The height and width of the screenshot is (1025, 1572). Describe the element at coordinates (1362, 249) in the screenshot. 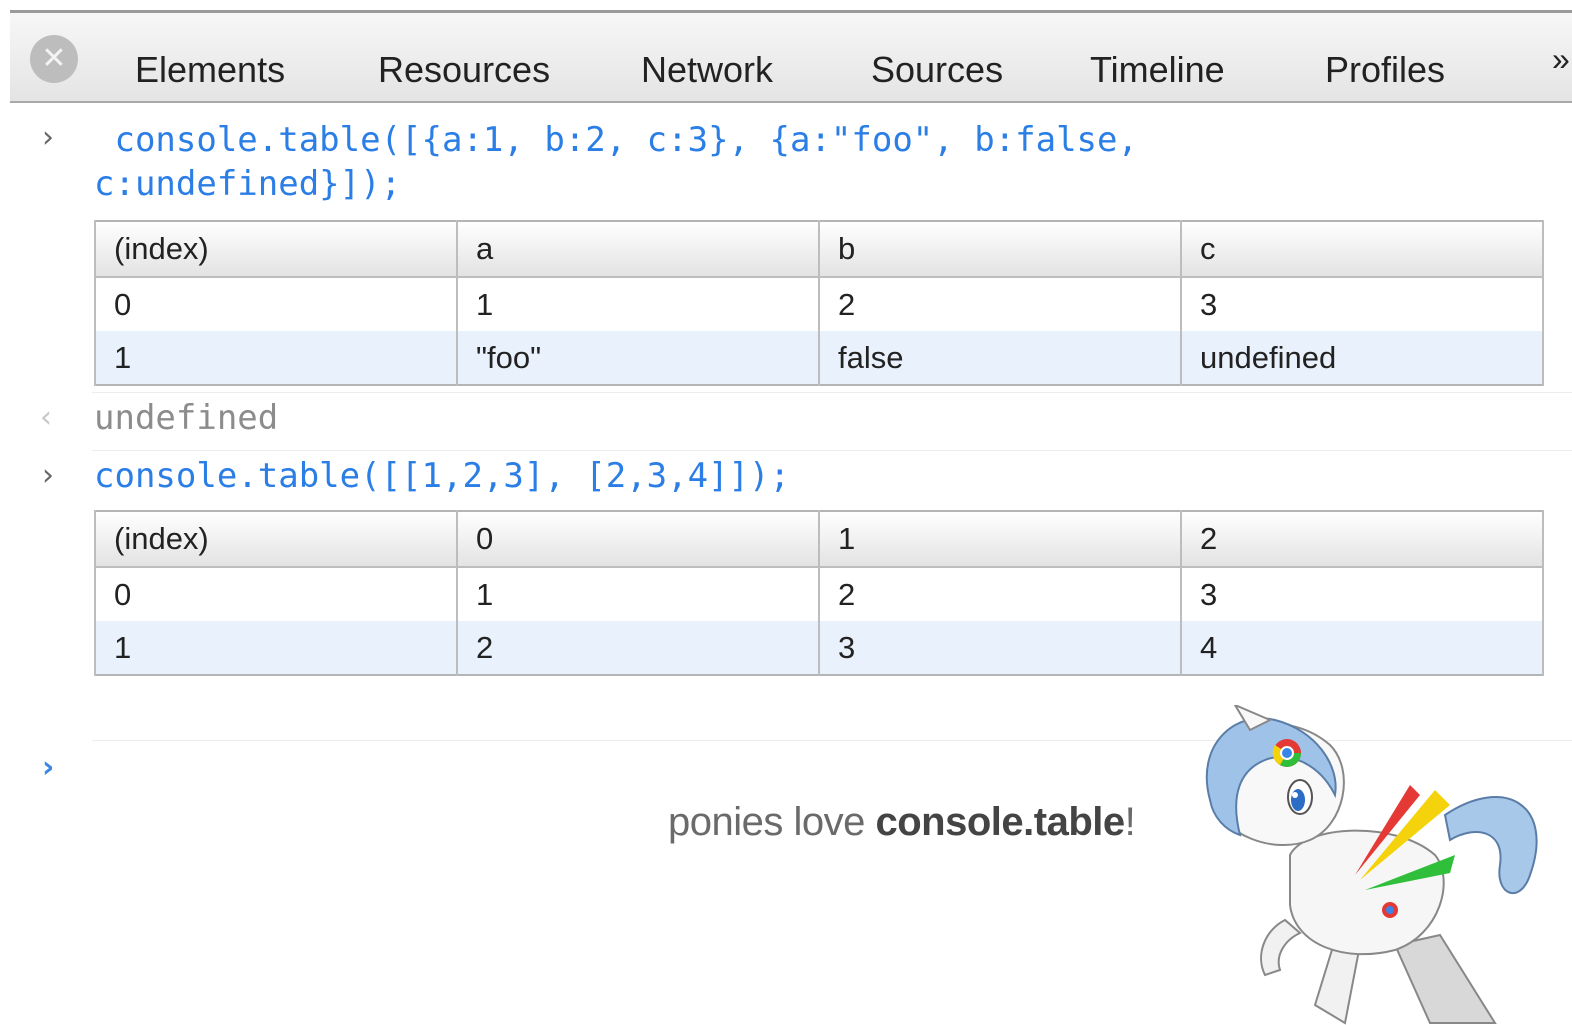

I see `column-header: c` at that location.